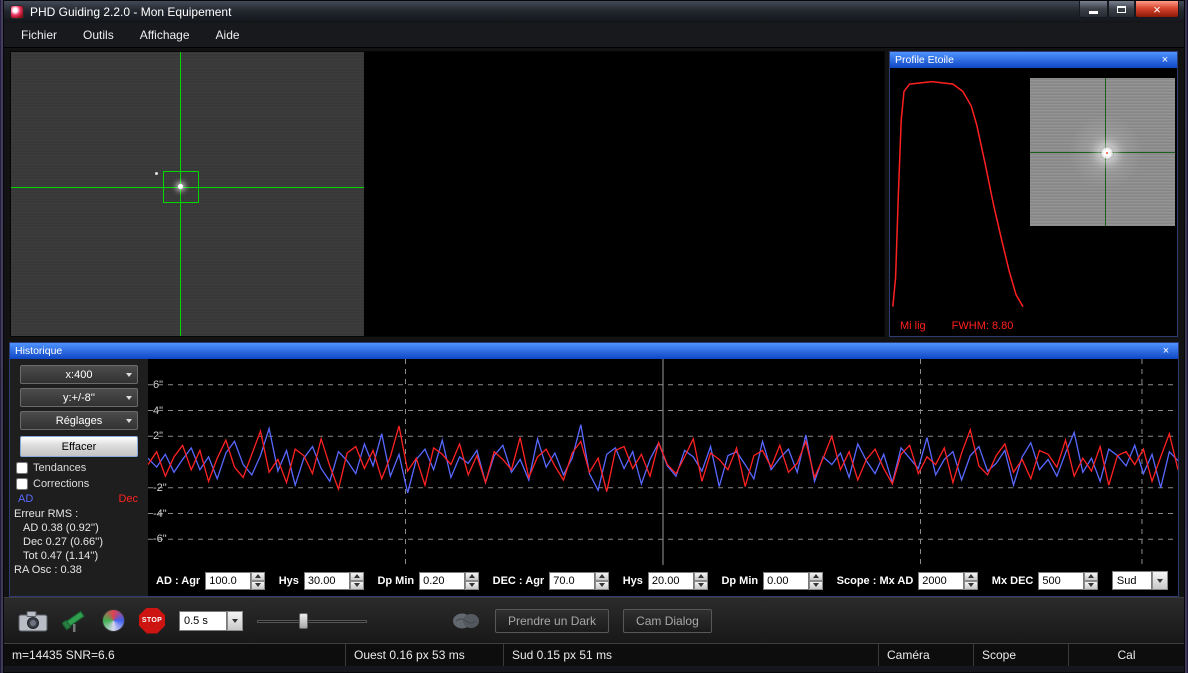 The height and width of the screenshot is (673, 1188). I want to click on profile-footer-label: Mi lig, so click(913, 326).